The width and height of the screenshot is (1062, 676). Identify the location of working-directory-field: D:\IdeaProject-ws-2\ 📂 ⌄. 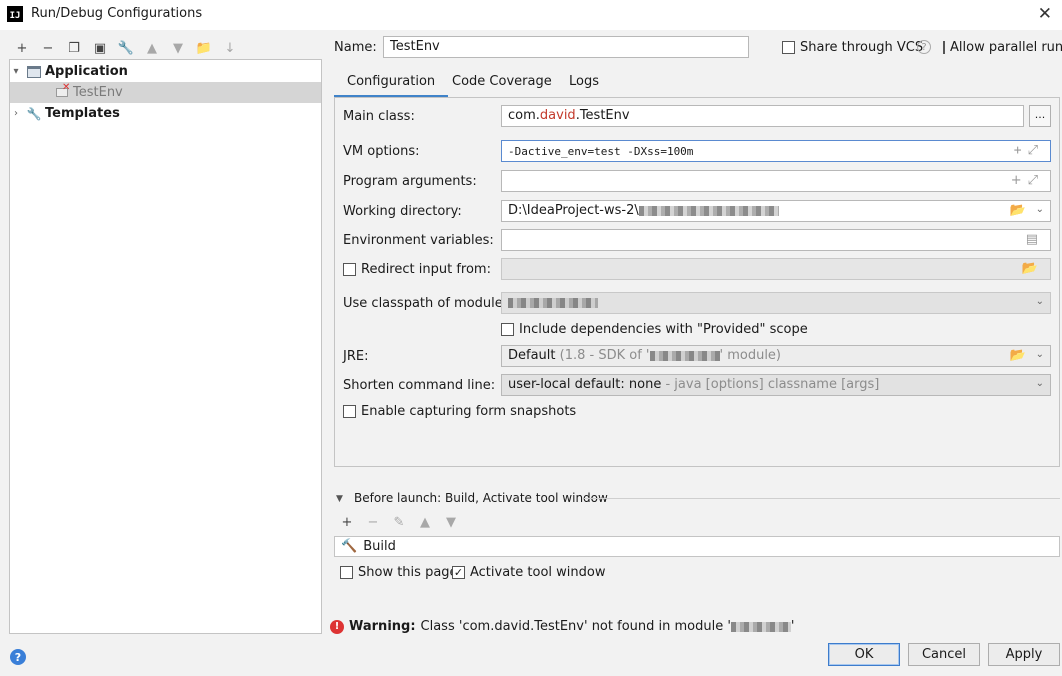
(776, 211).